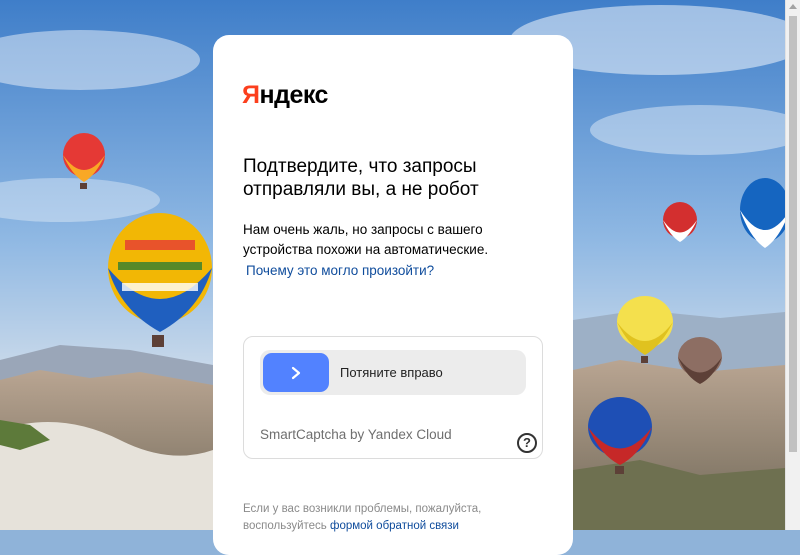  What do you see at coordinates (793, 234) in the screenshot?
I see `scroll-thumb` at bounding box center [793, 234].